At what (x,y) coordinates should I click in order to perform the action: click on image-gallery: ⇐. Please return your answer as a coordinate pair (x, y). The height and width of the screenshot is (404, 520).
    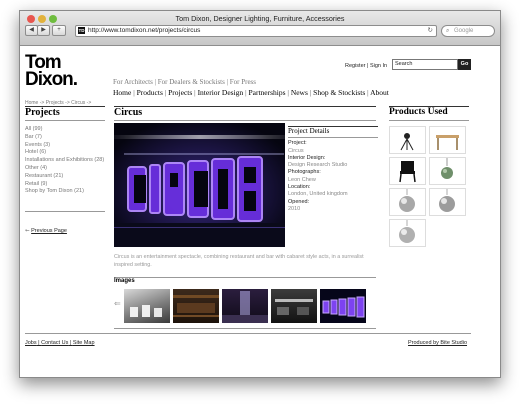
    Looking at the image, I should click on (245, 306).